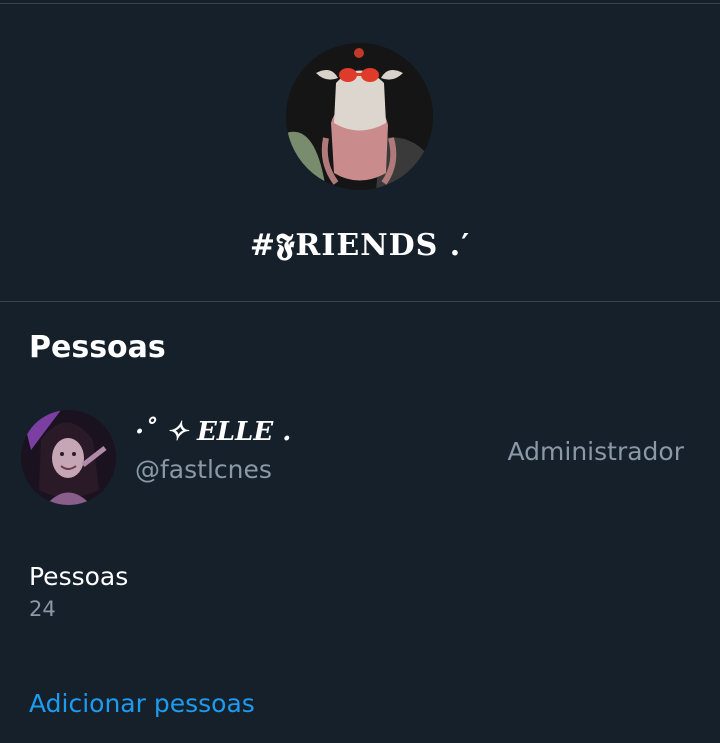 The image size is (720, 743). I want to click on group-avatar, so click(359, 116).